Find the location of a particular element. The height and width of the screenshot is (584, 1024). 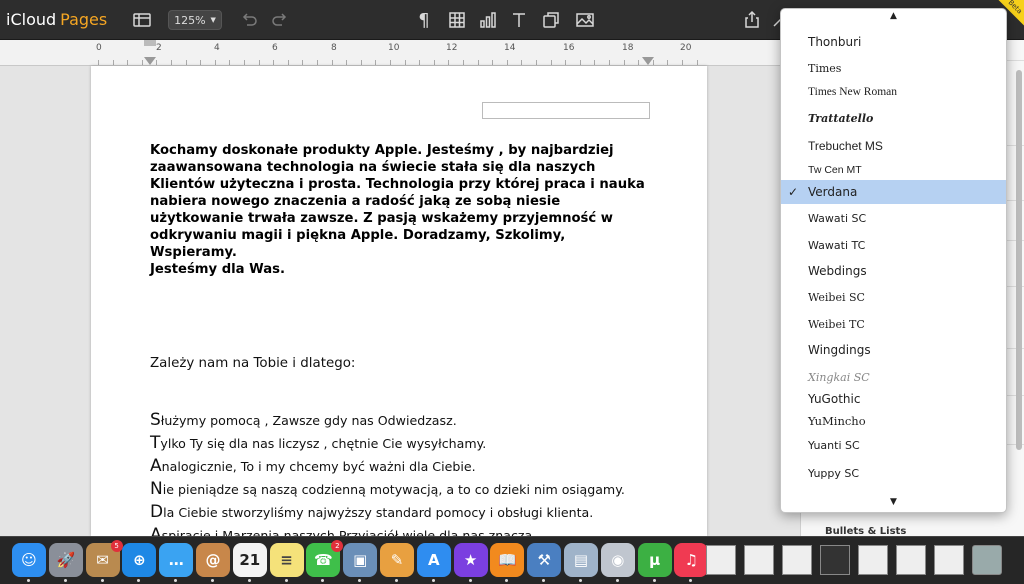

font-option-label: Tw Cen MT is located at coordinates (835, 170).